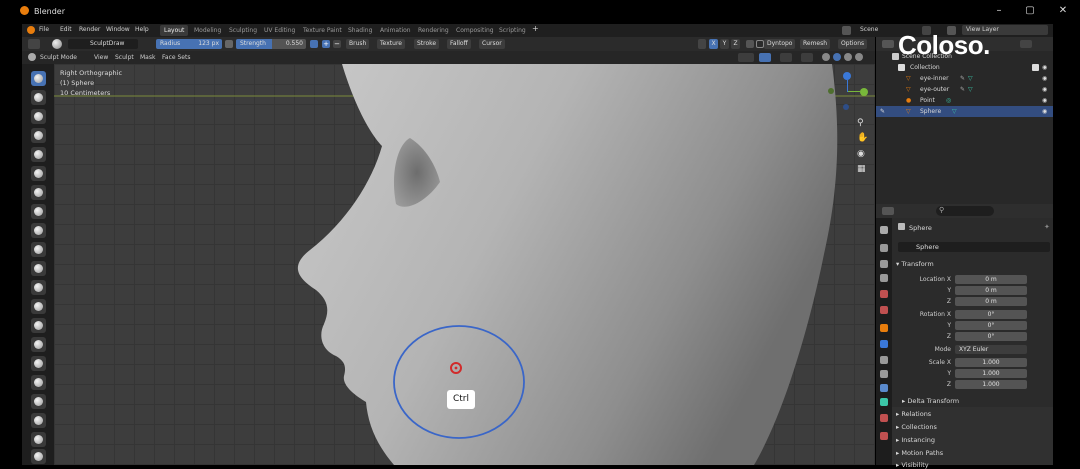 This screenshot has height=469, width=1080. Describe the element at coordinates (859, 57) in the screenshot. I see `rendered-shading-icon` at that location.